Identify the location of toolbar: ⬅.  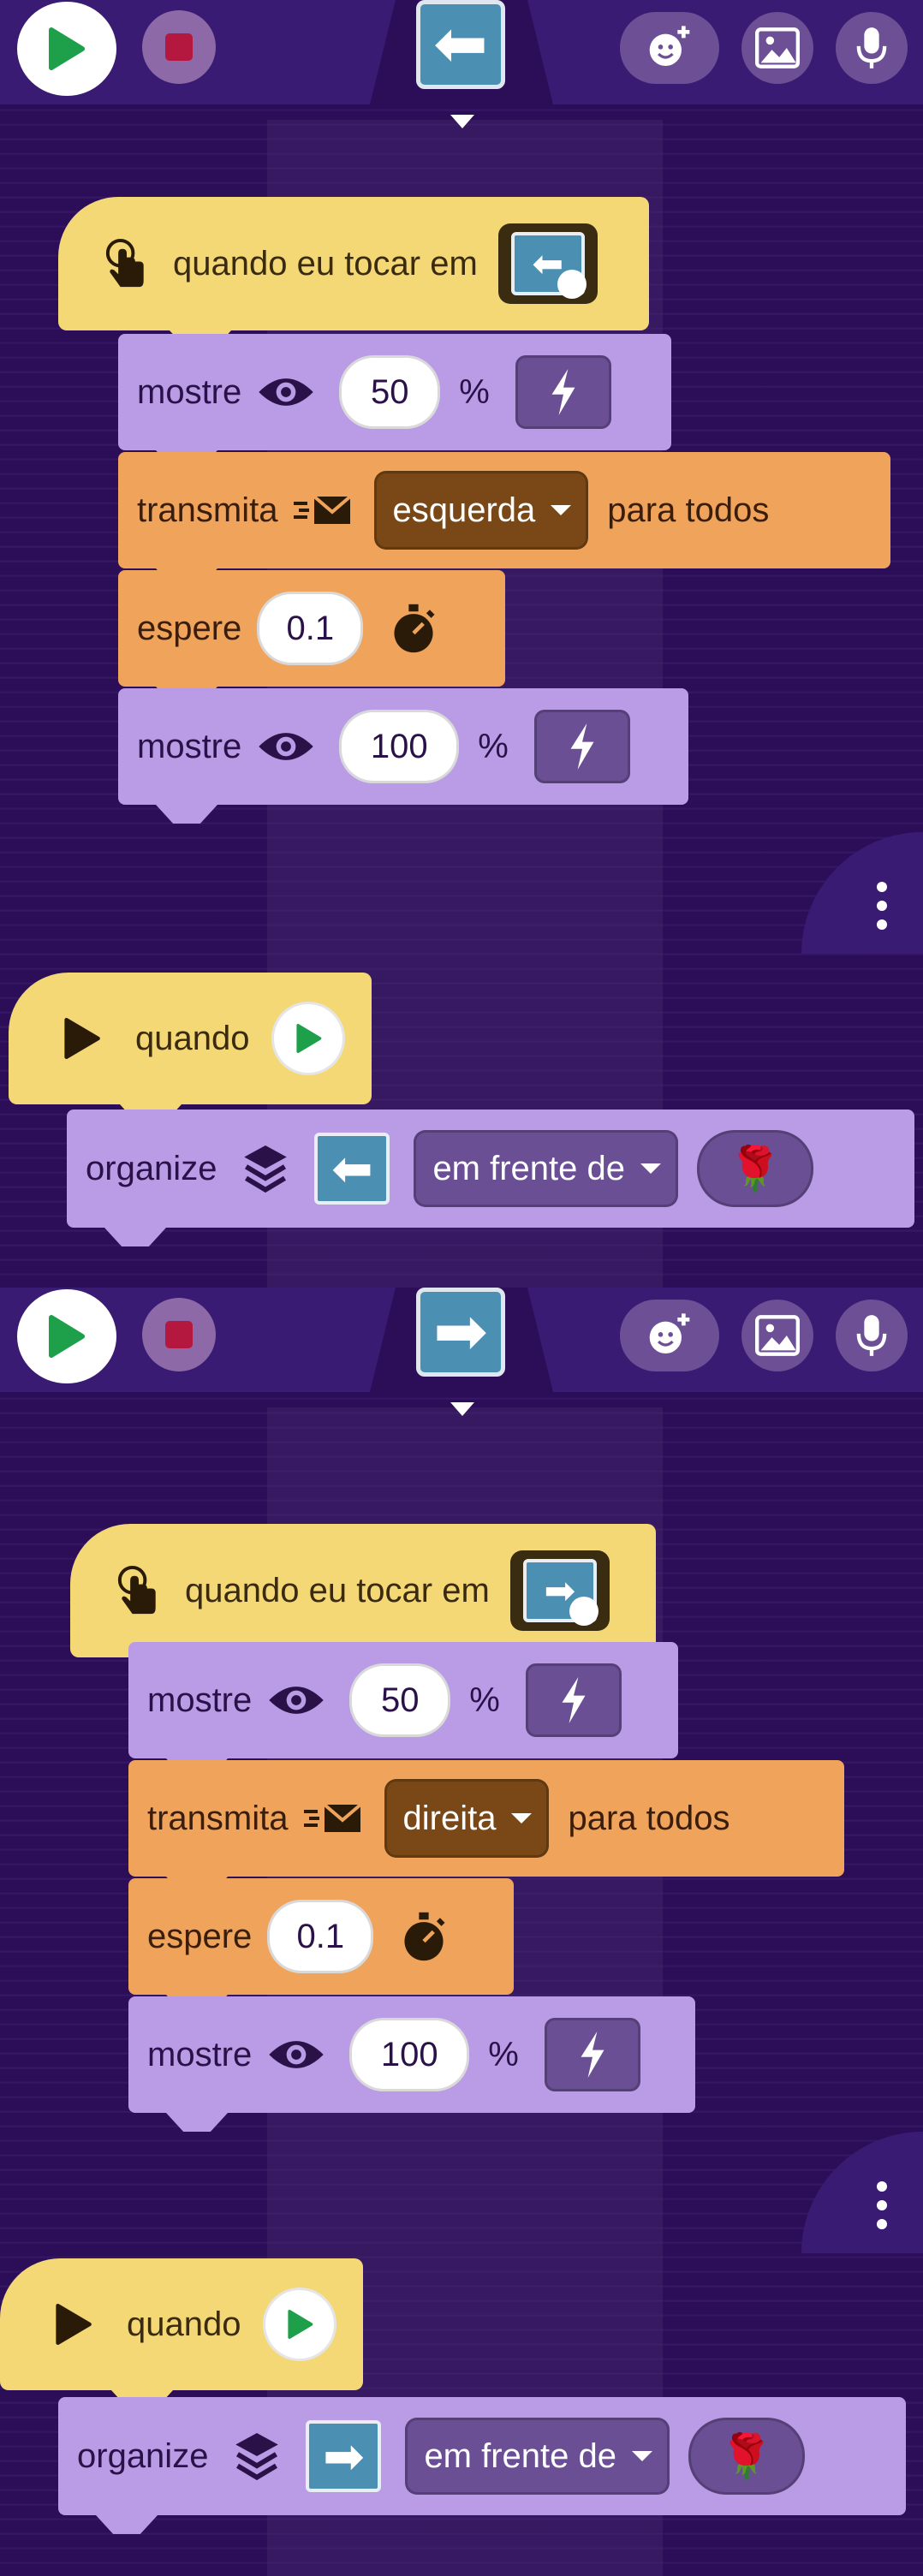
(461, 52).